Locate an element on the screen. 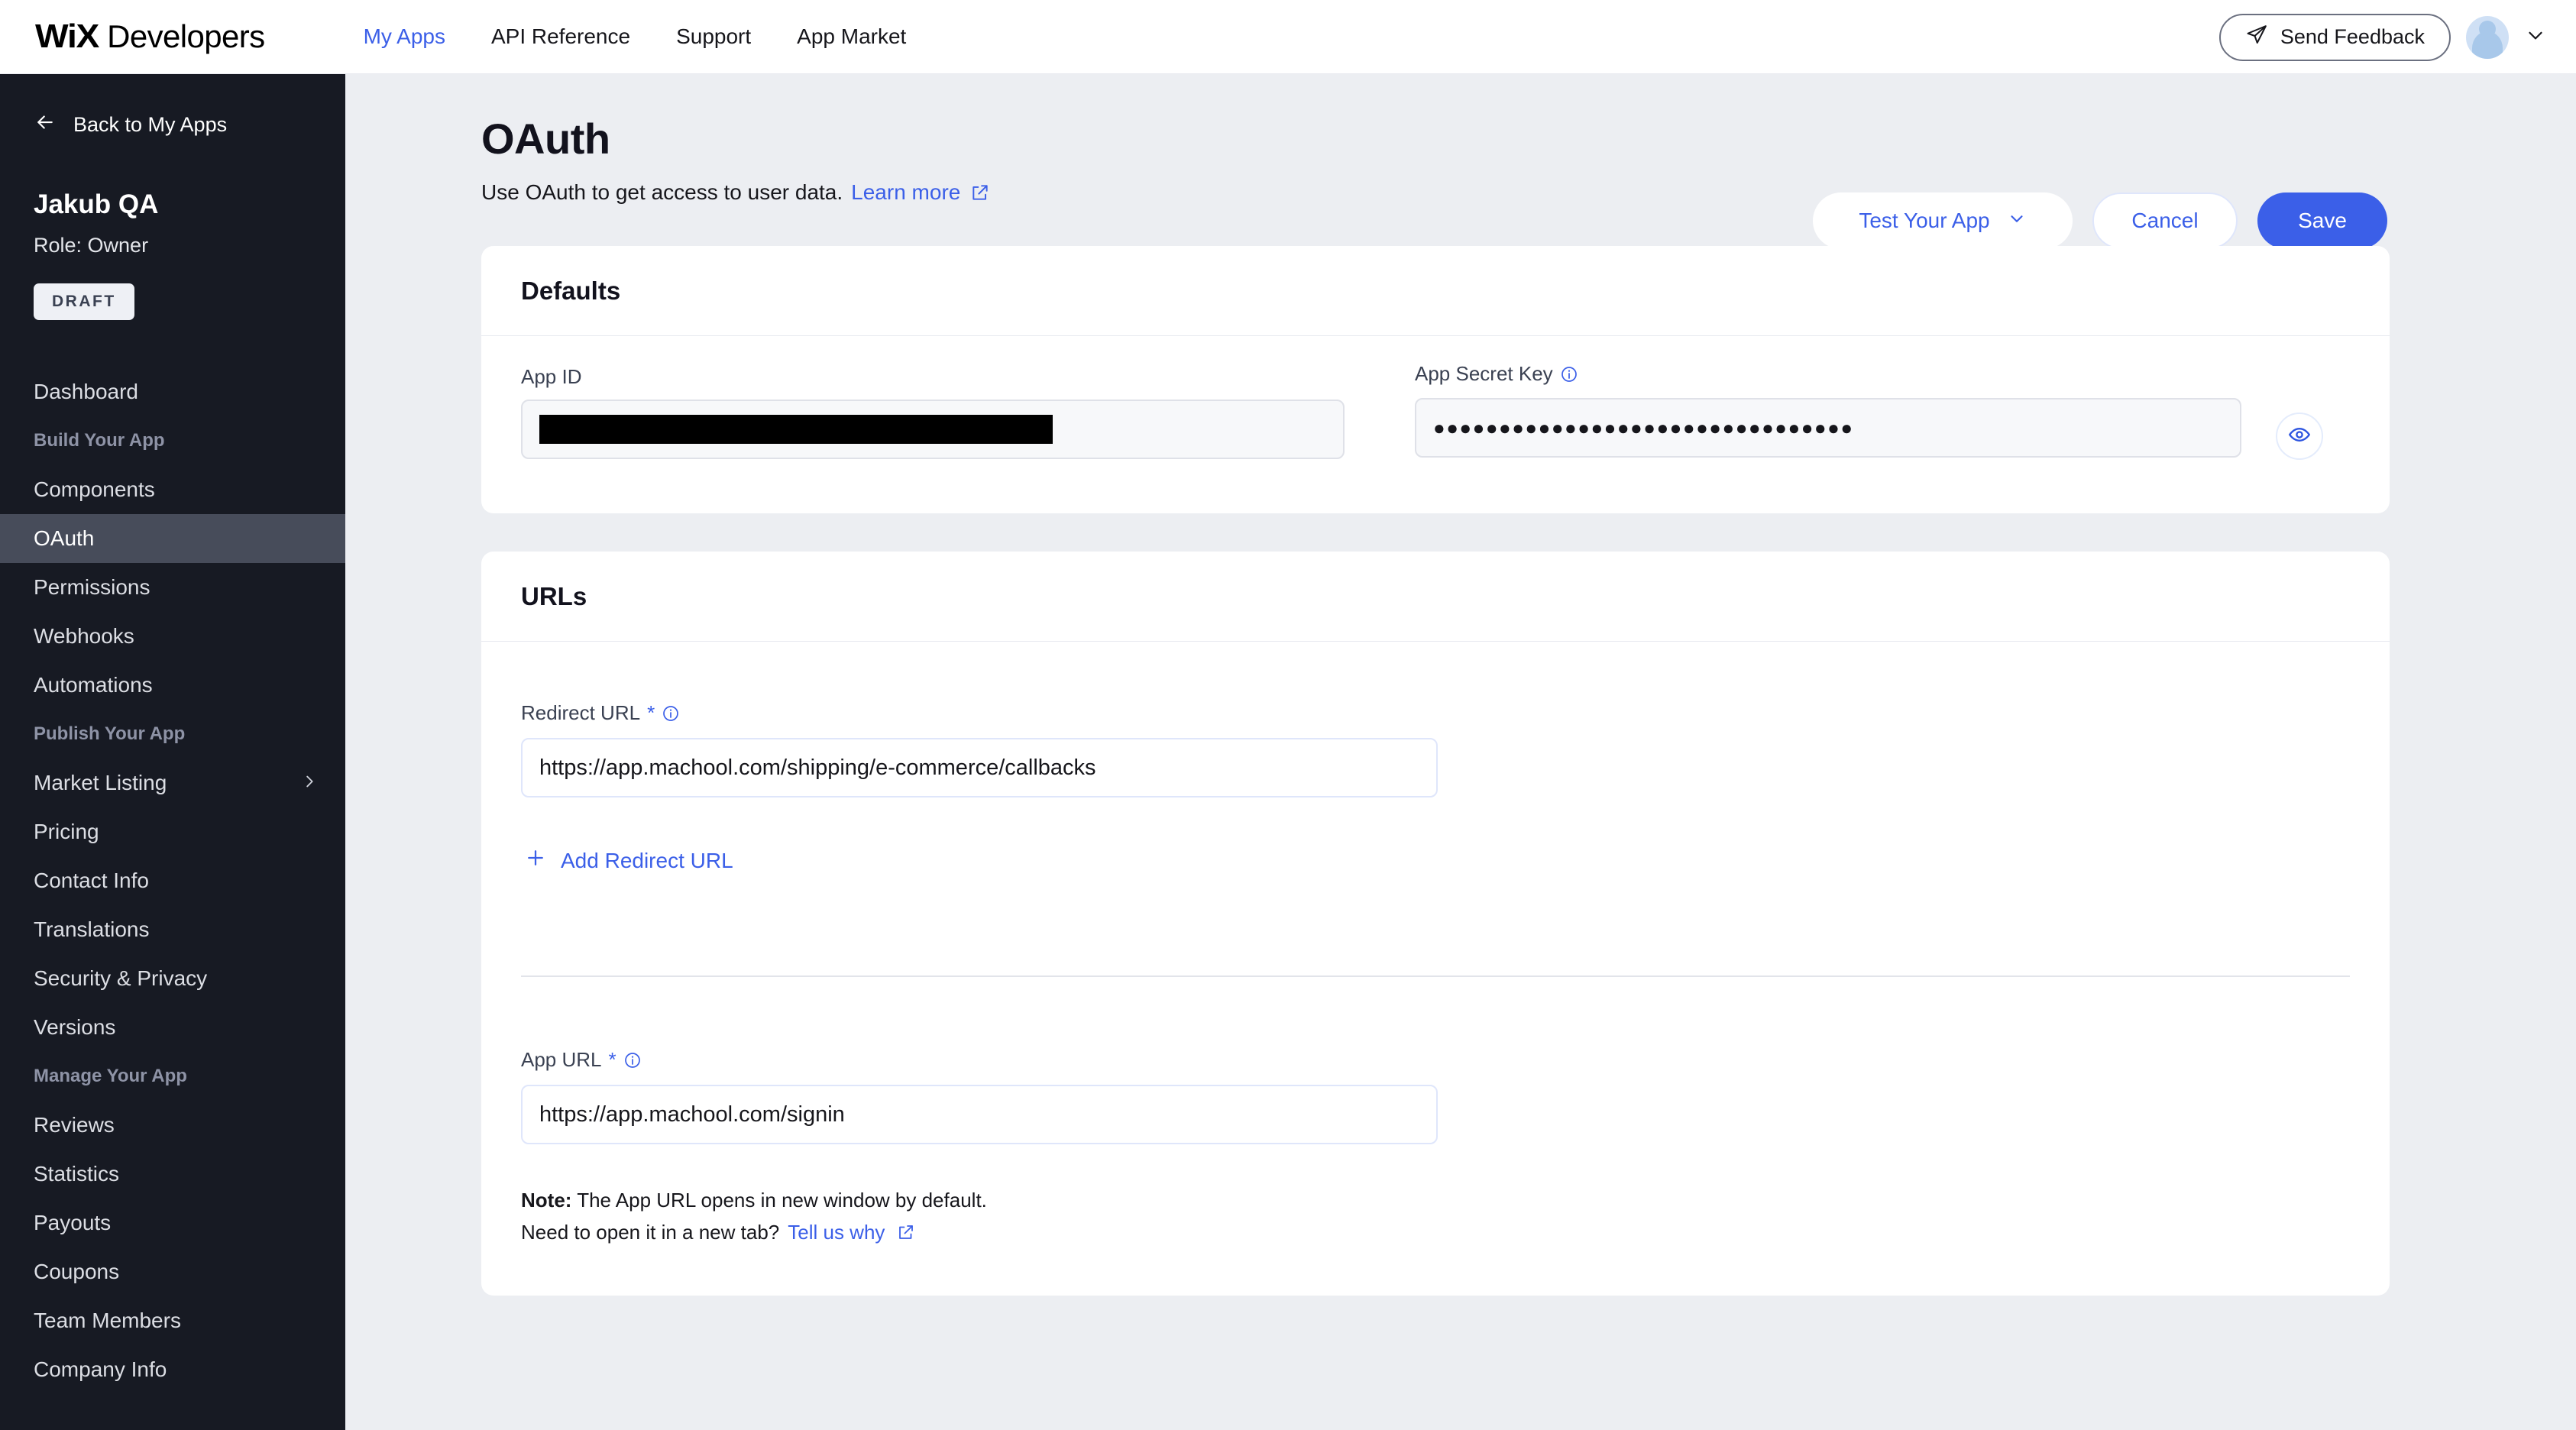  topnav-item-api-reference: API Reference is located at coordinates (560, 36).